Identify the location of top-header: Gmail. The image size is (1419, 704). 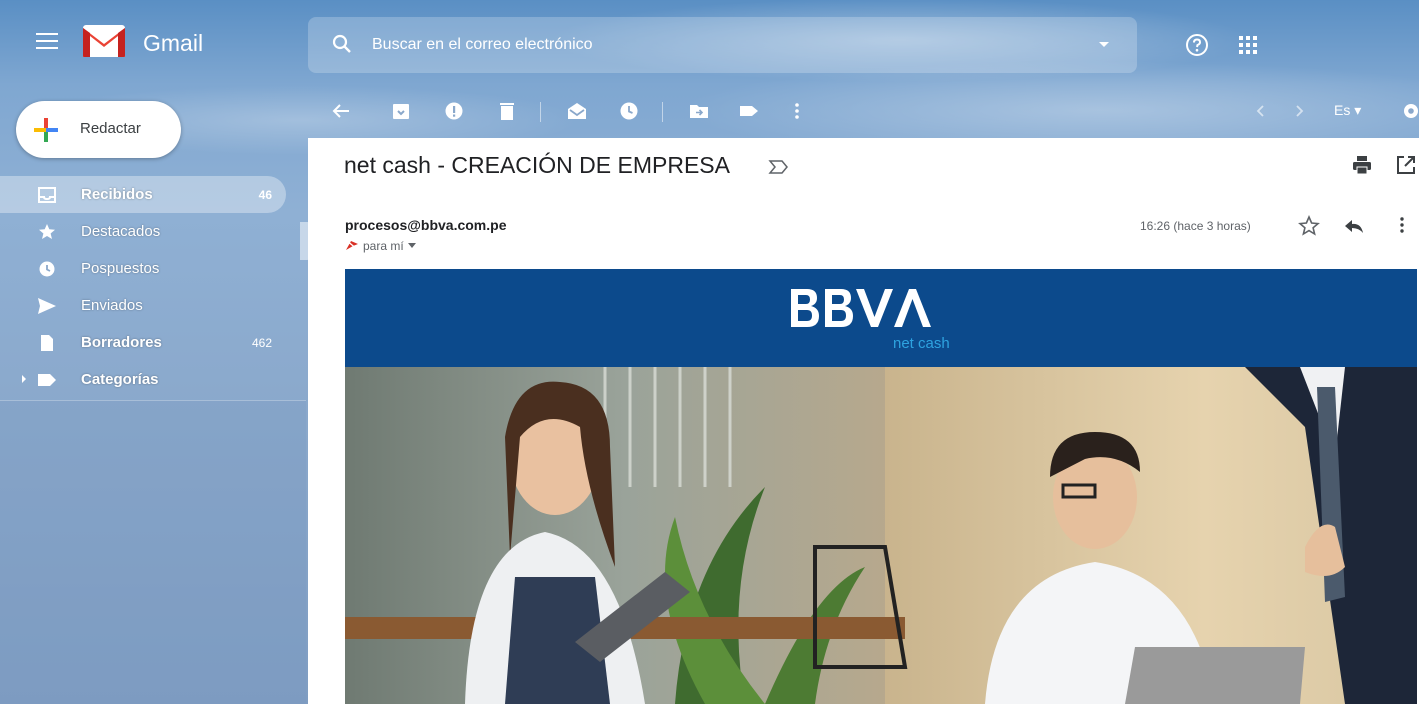
(709, 42).